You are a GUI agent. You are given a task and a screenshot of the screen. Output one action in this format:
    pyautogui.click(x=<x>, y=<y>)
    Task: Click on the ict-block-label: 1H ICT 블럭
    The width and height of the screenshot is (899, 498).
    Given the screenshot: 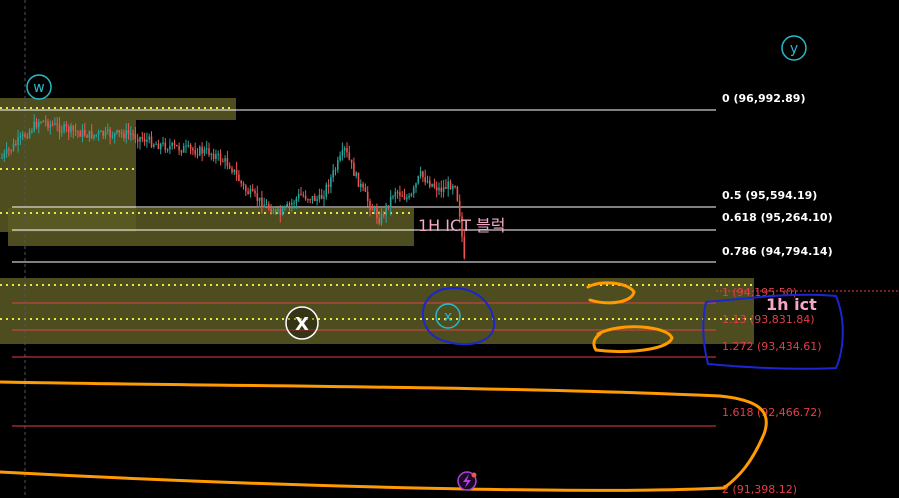 What is the action you would take?
    pyautogui.click(x=462, y=225)
    